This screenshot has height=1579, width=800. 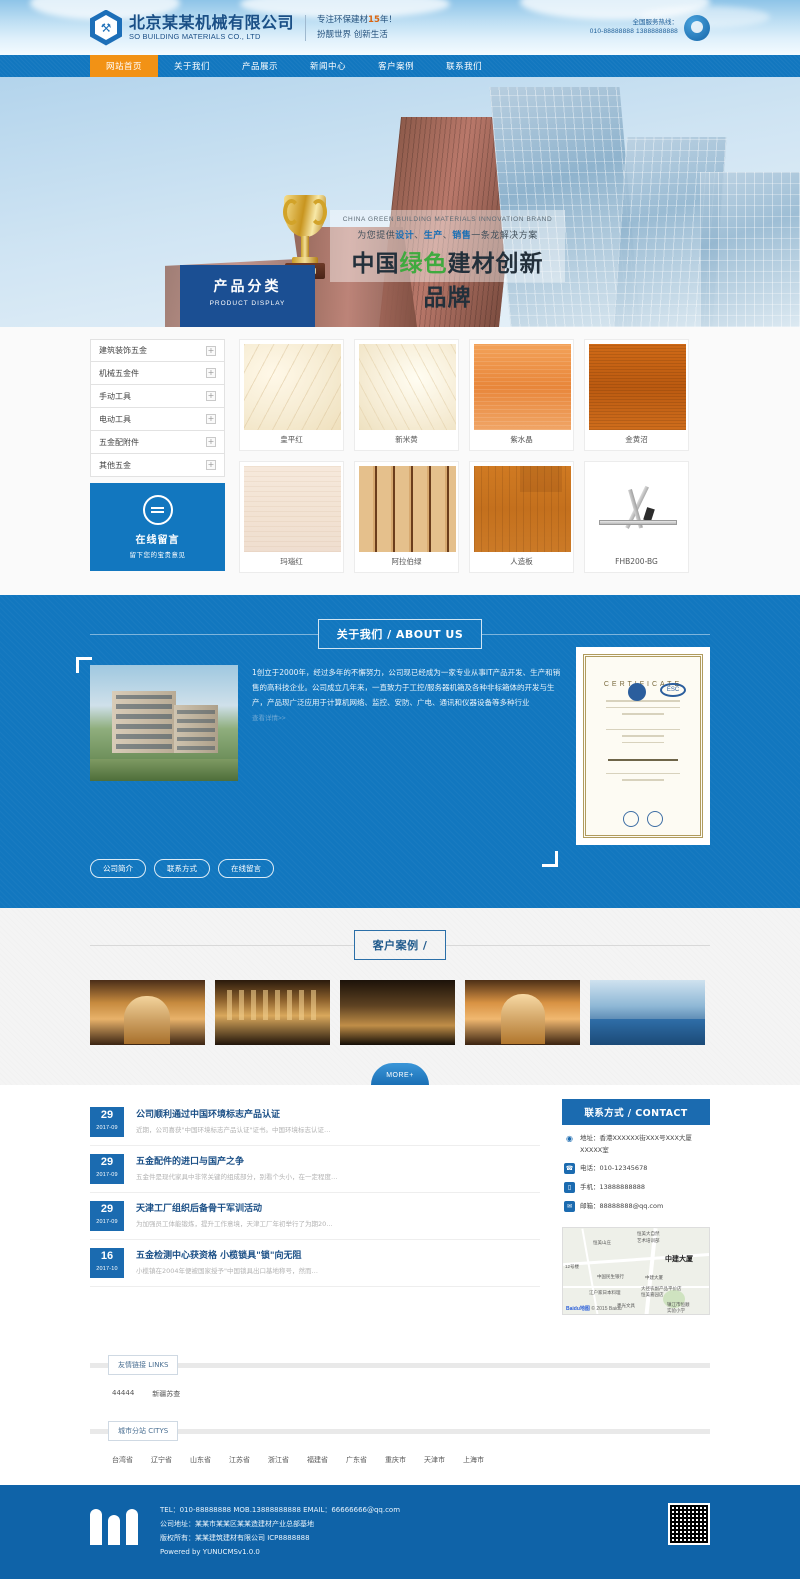 I want to click on message-box-title: 在线留言, so click(x=157, y=540).